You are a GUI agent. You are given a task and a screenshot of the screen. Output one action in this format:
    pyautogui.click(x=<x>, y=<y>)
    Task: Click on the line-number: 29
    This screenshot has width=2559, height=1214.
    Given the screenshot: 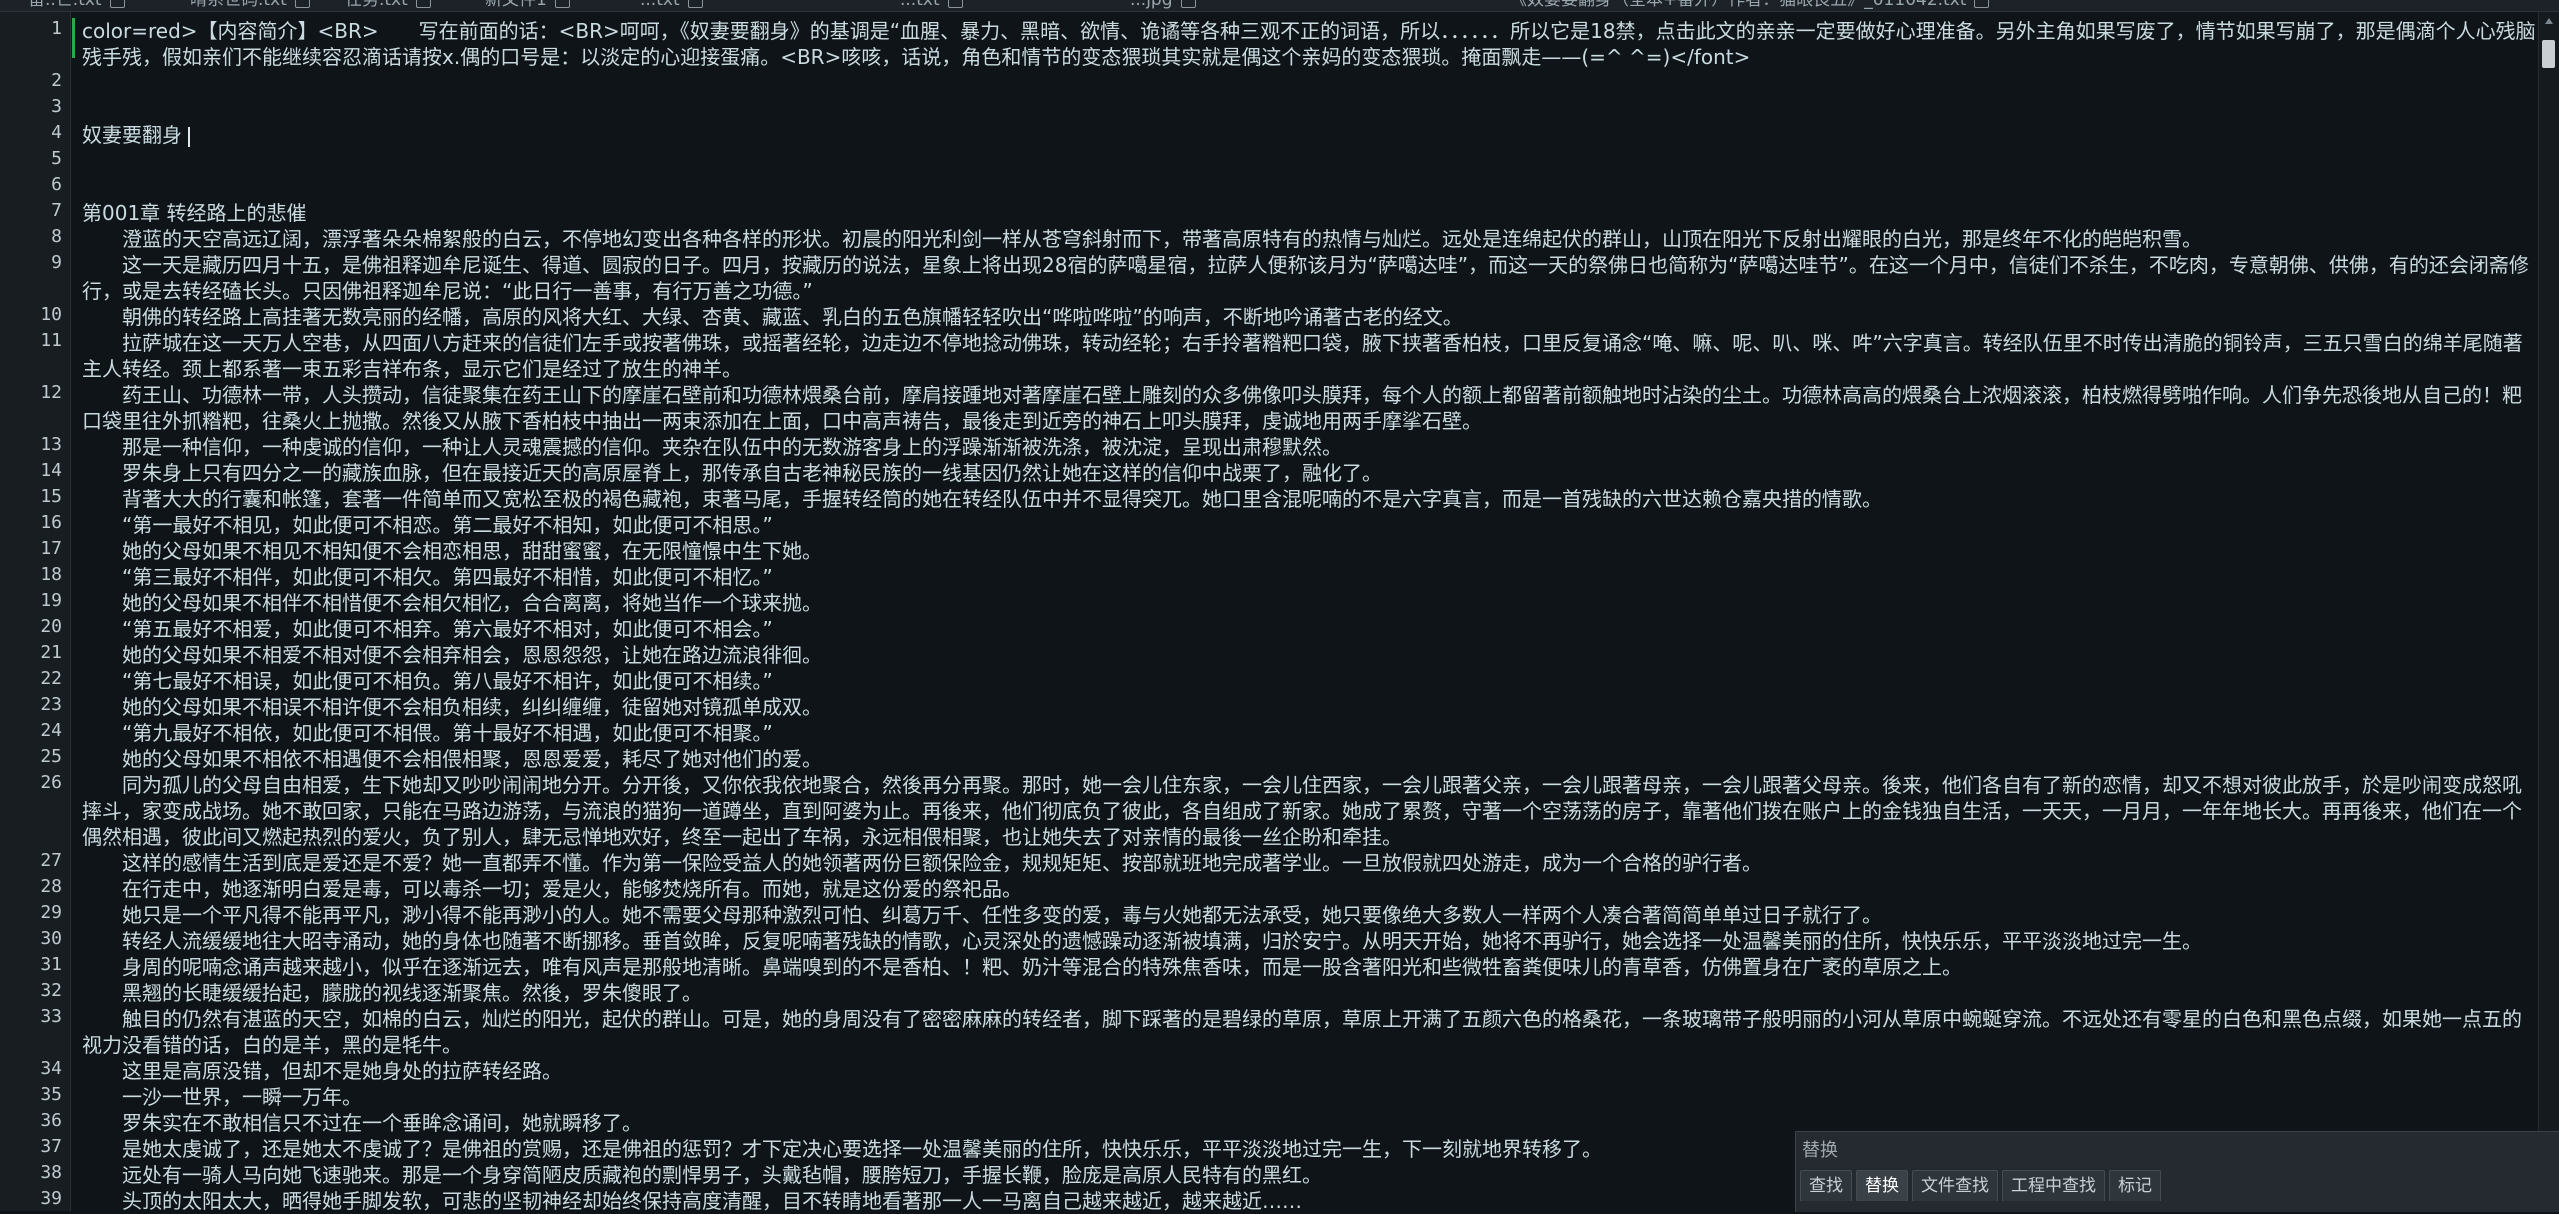 What is the action you would take?
    pyautogui.click(x=51, y=912)
    